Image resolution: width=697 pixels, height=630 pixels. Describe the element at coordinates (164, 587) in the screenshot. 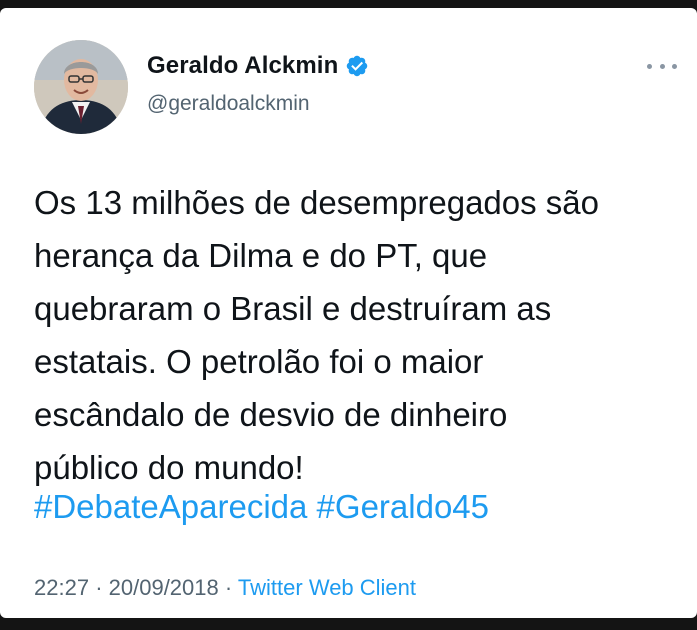

I see `tweet-date: 20/09/2018` at that location.